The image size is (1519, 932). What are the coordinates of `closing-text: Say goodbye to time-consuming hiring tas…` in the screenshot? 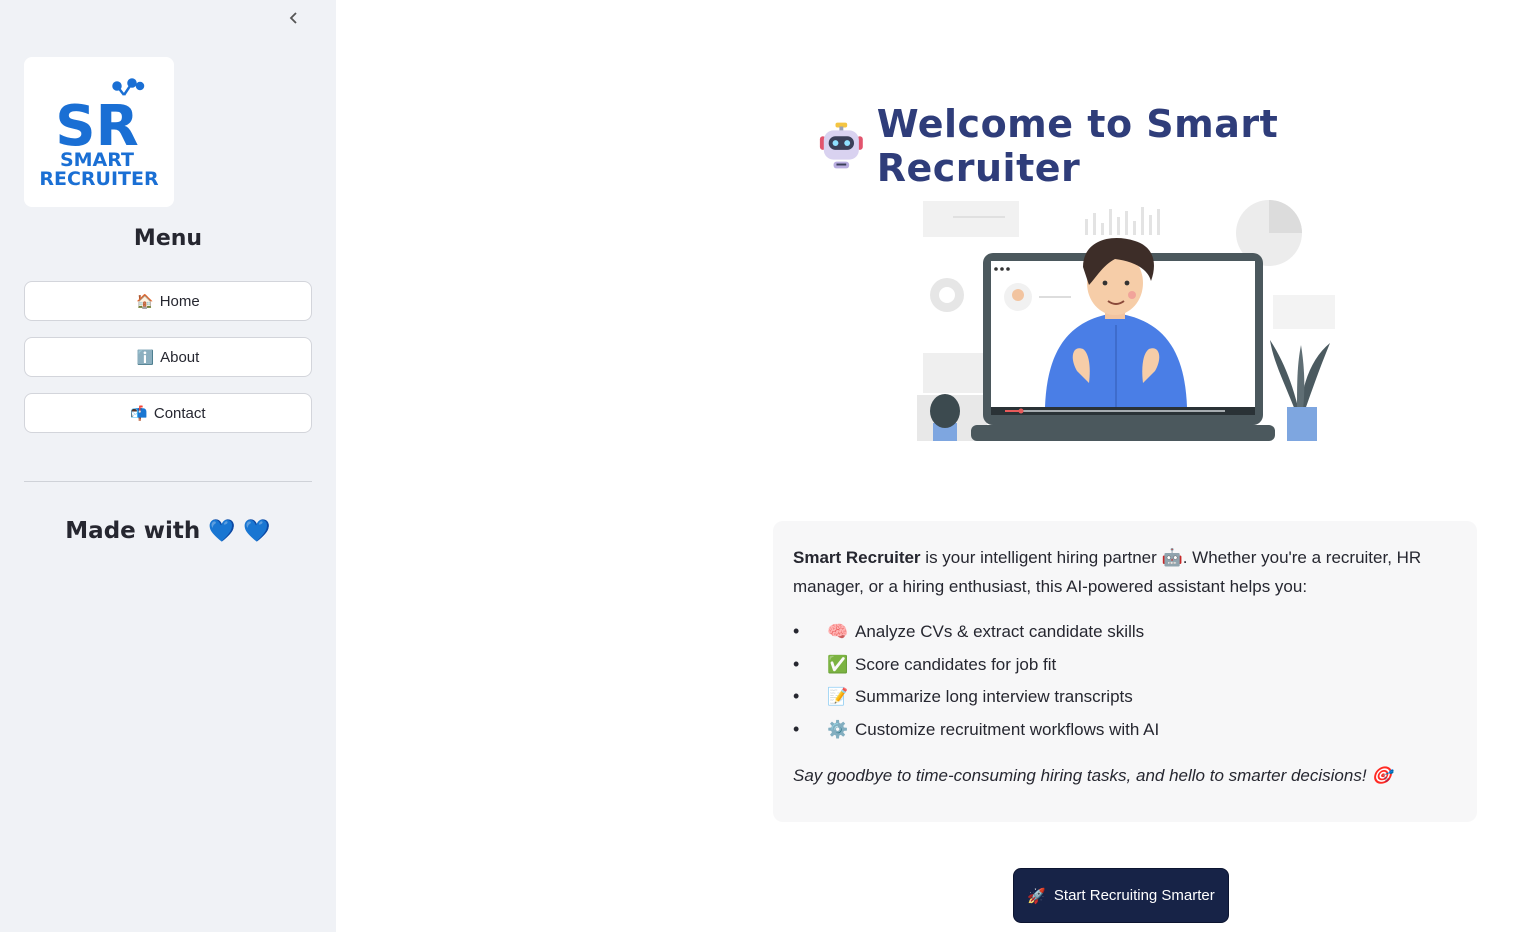 It's located at (1125, 775).